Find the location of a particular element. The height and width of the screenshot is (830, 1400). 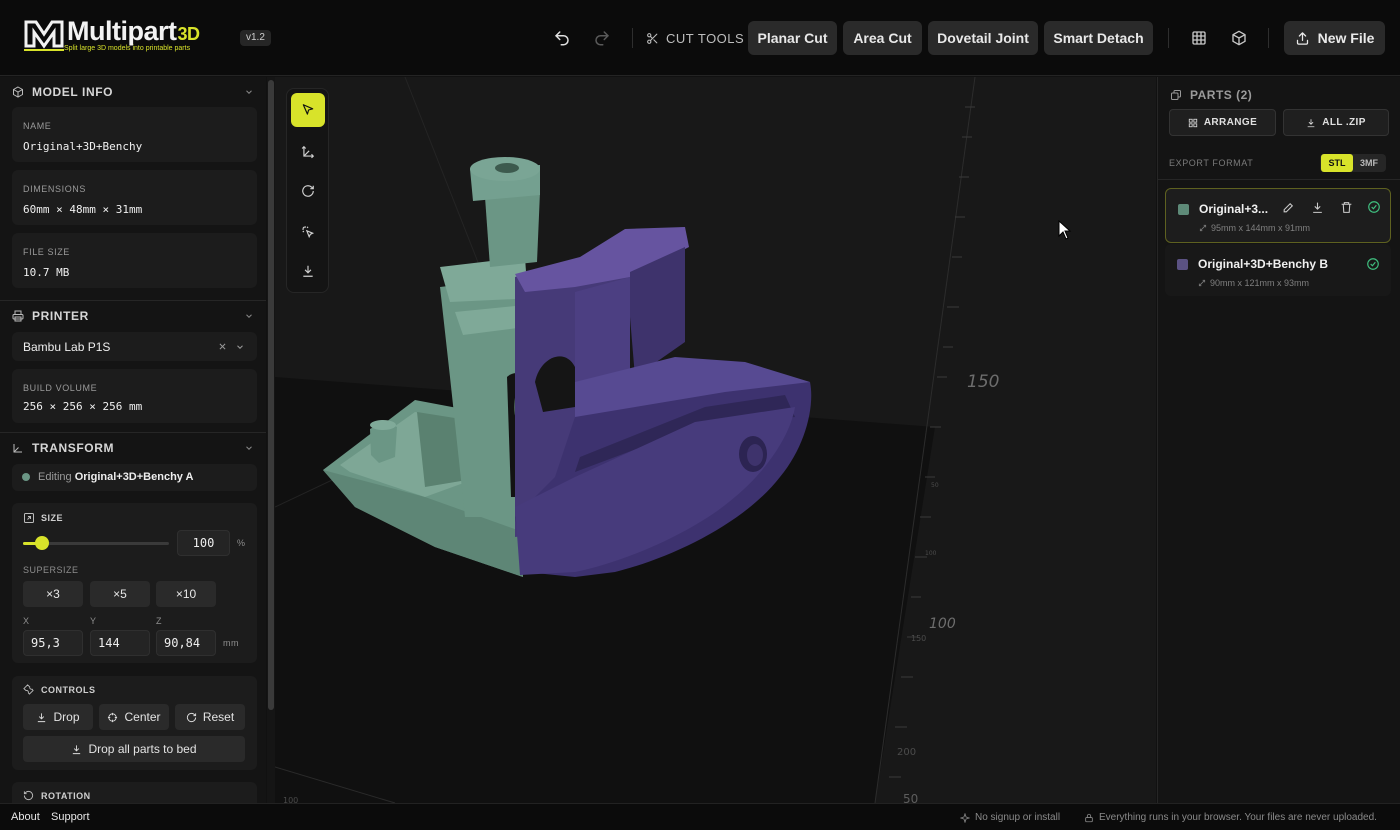

dimensions-card: DIMENSIONS 60mm × 48mm × 31mm is located at coordinates (134, 197).